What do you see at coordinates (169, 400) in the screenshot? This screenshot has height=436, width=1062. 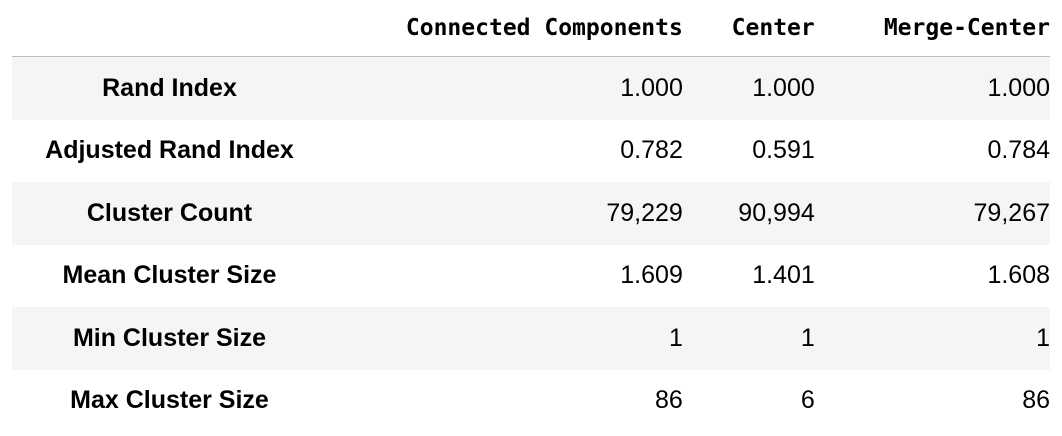 I see `row-label: Max Cluster Size` at bounding box center [169, 400].